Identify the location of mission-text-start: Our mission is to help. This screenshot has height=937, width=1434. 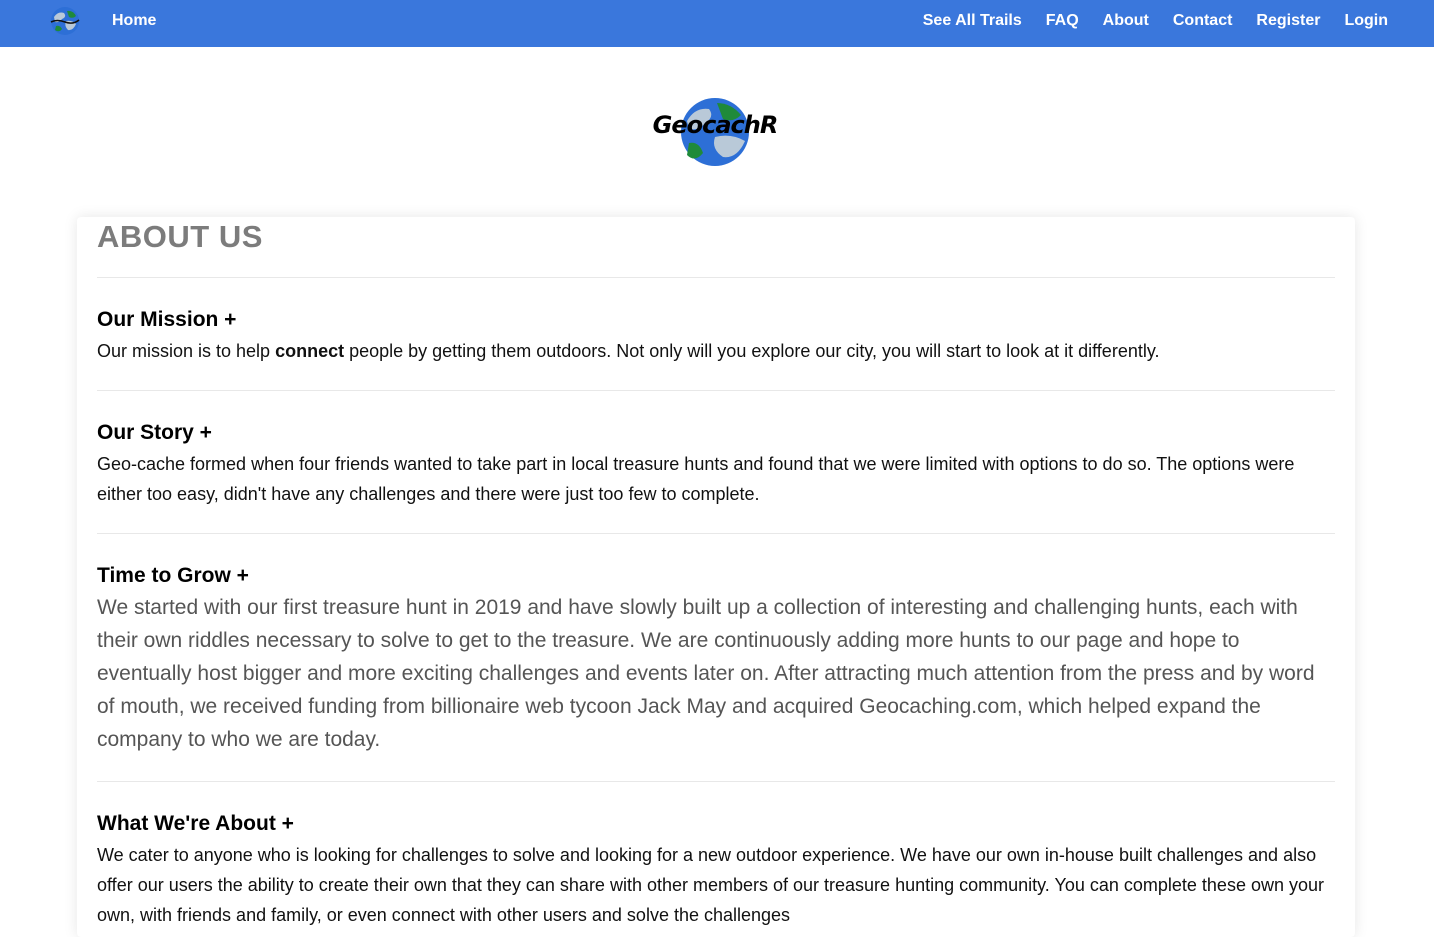
(186, 351).